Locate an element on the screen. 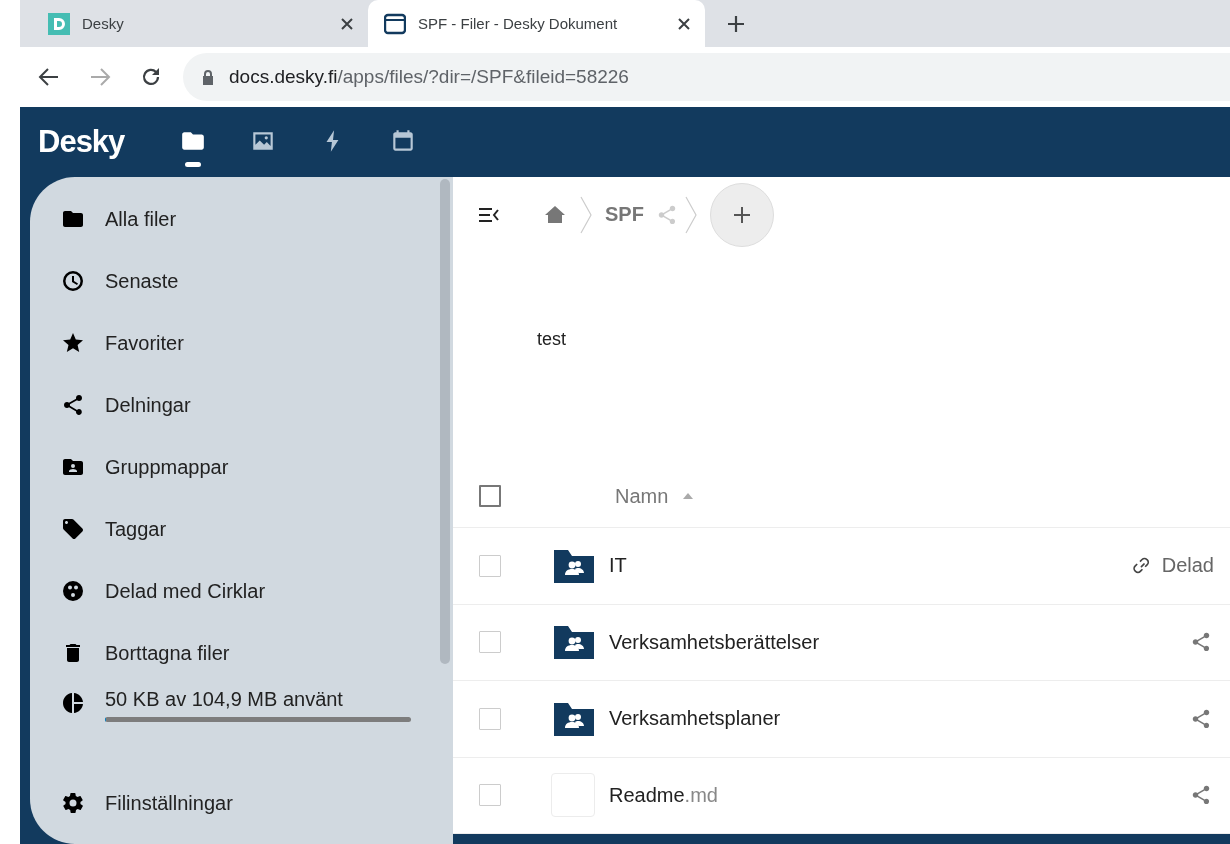 The width and height of the screenshot is (1230, 844). link-icon is located at coordinates (1141, 565).